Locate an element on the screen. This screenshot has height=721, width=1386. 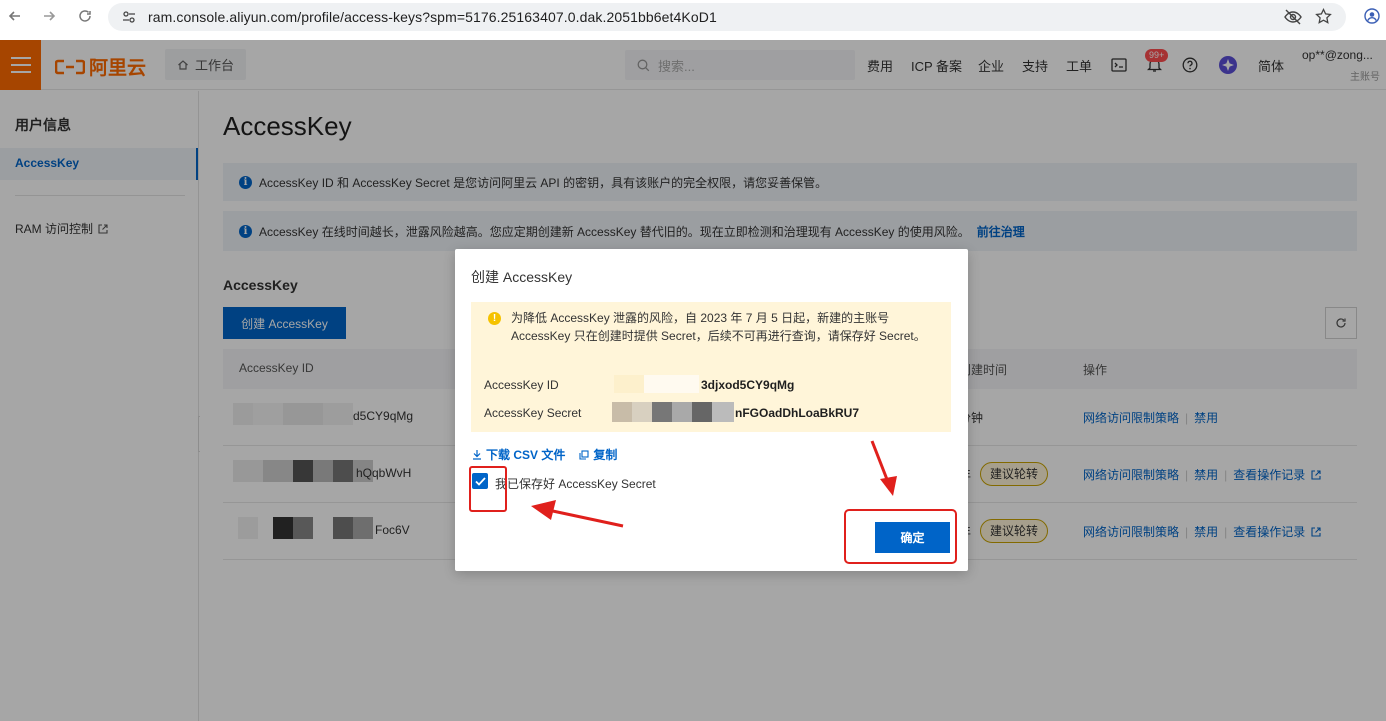
warning-icon: ! is located at coordinates (494, 318).